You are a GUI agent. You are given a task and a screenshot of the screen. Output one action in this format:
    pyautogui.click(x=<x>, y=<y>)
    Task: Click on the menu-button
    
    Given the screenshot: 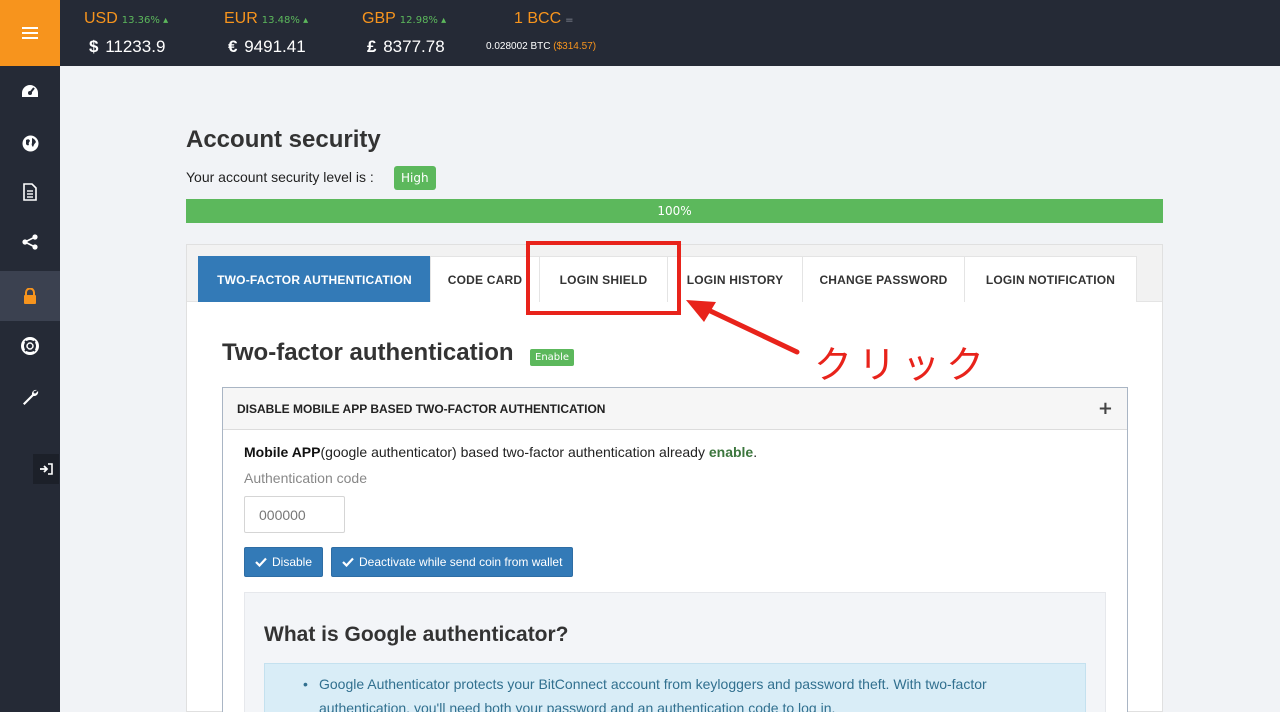 What is the action you would take?
    pyautogui.click(x=30, y=33)
    